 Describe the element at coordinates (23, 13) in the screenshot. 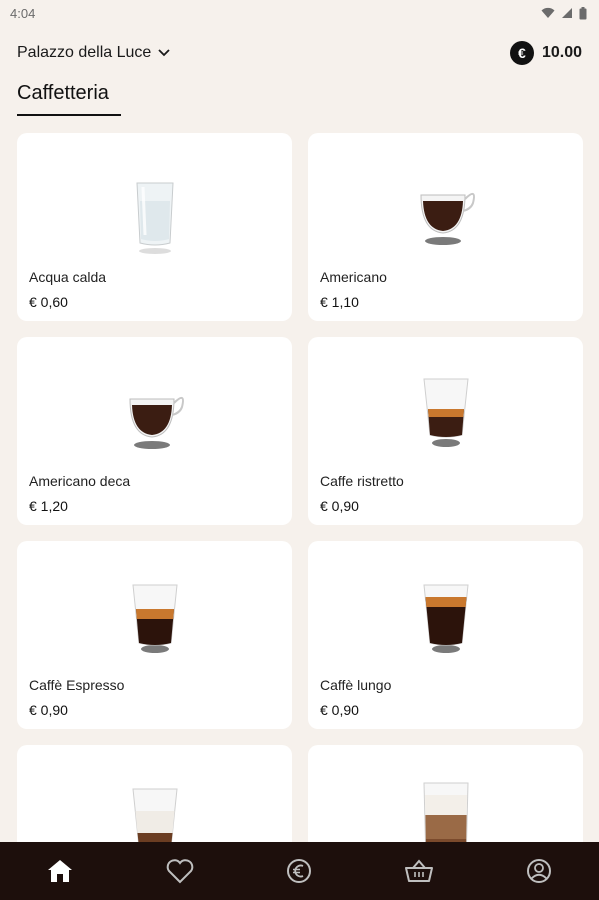

I see `status-time: 4:04` at that location.